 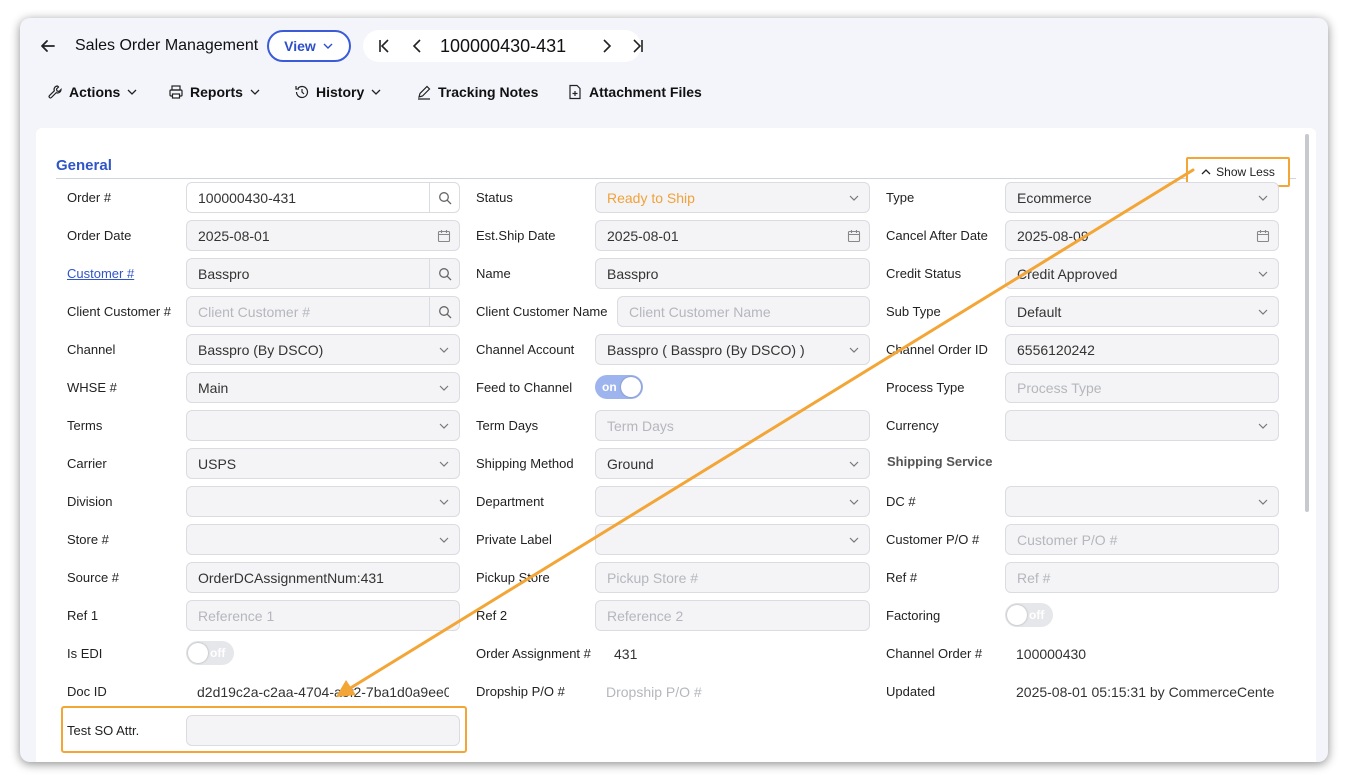 I want to click on currency-label: Currency, so click(x=912, y=425).